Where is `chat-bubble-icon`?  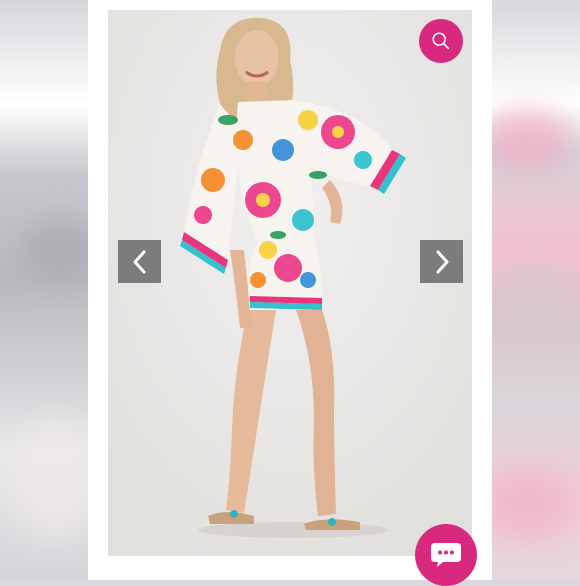 chat-bubble-icon is located at coordinates (446, 555).